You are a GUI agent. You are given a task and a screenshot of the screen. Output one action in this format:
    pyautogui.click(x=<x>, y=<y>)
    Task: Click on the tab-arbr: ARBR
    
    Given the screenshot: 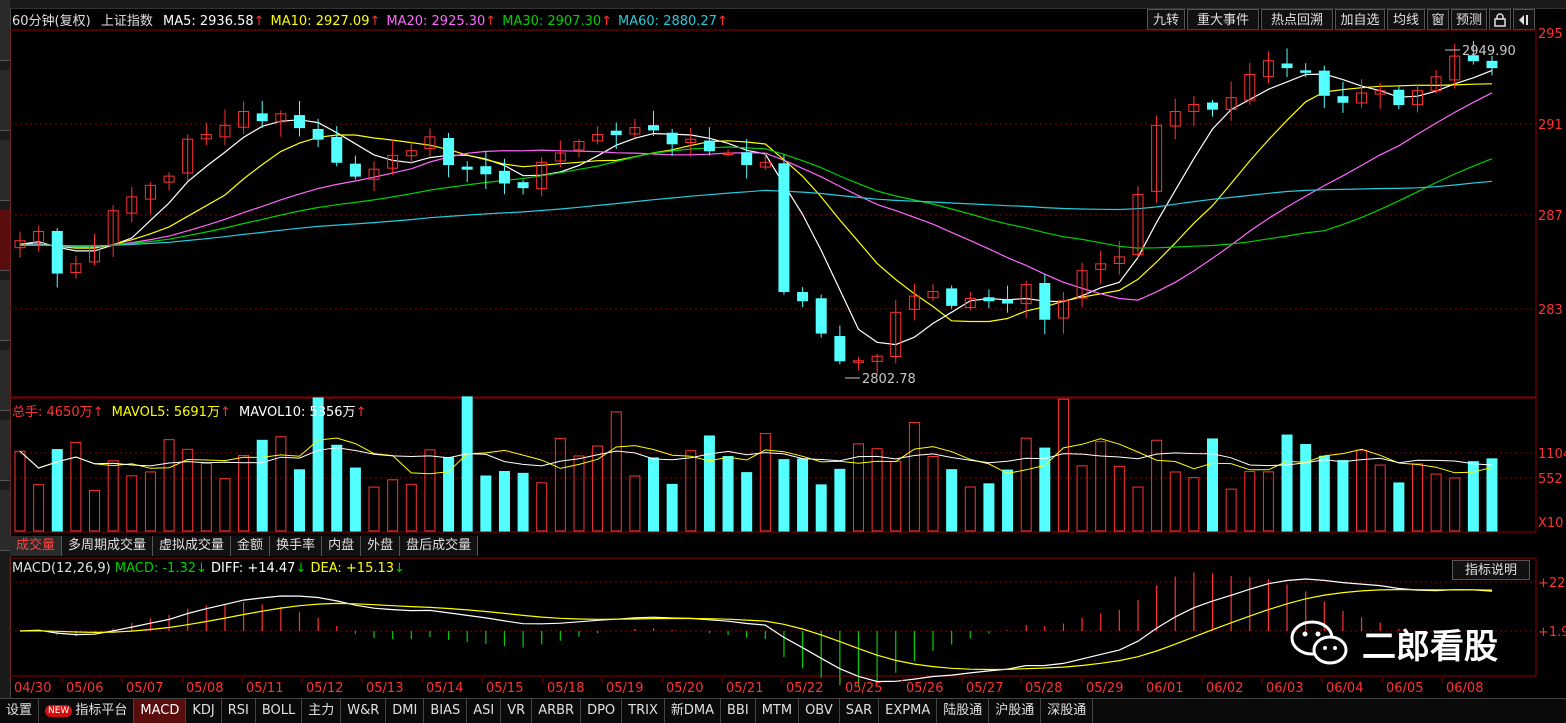 What is the action you would take?
    pyautogui.click(x=557, y=711)
    